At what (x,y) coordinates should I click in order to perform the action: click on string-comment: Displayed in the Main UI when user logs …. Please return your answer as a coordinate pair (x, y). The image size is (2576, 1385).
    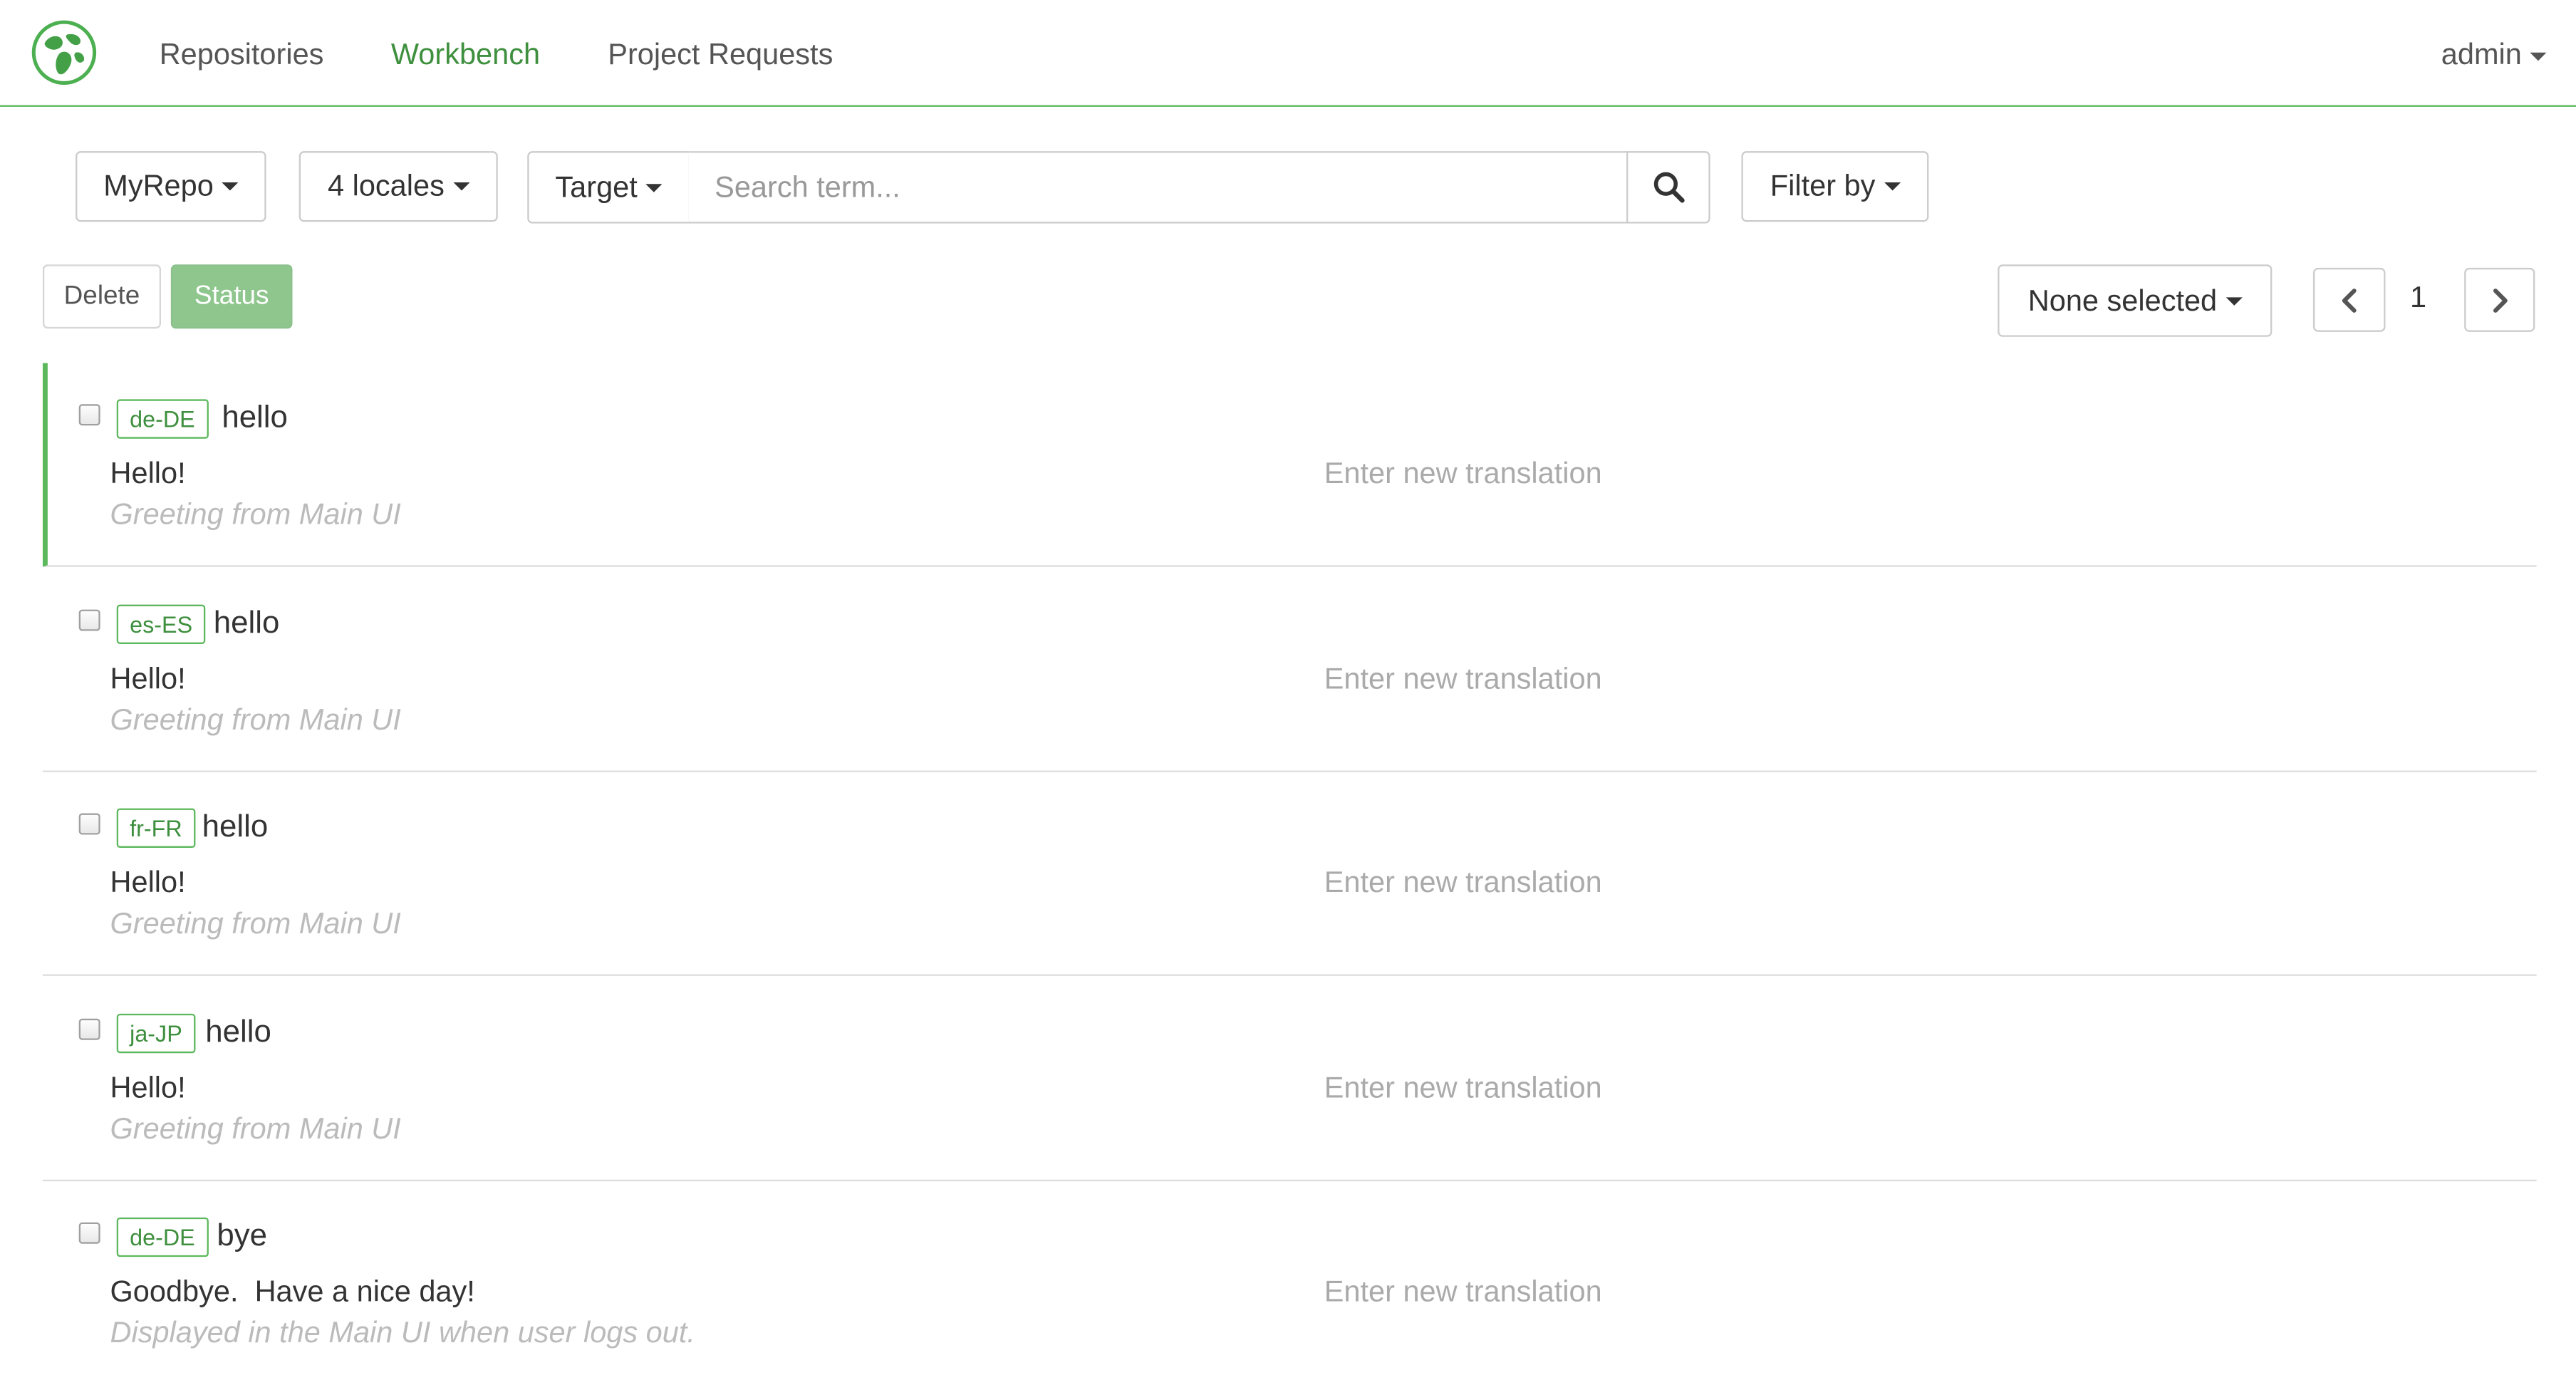
    Looking at the image, I should click on (402, 1332).